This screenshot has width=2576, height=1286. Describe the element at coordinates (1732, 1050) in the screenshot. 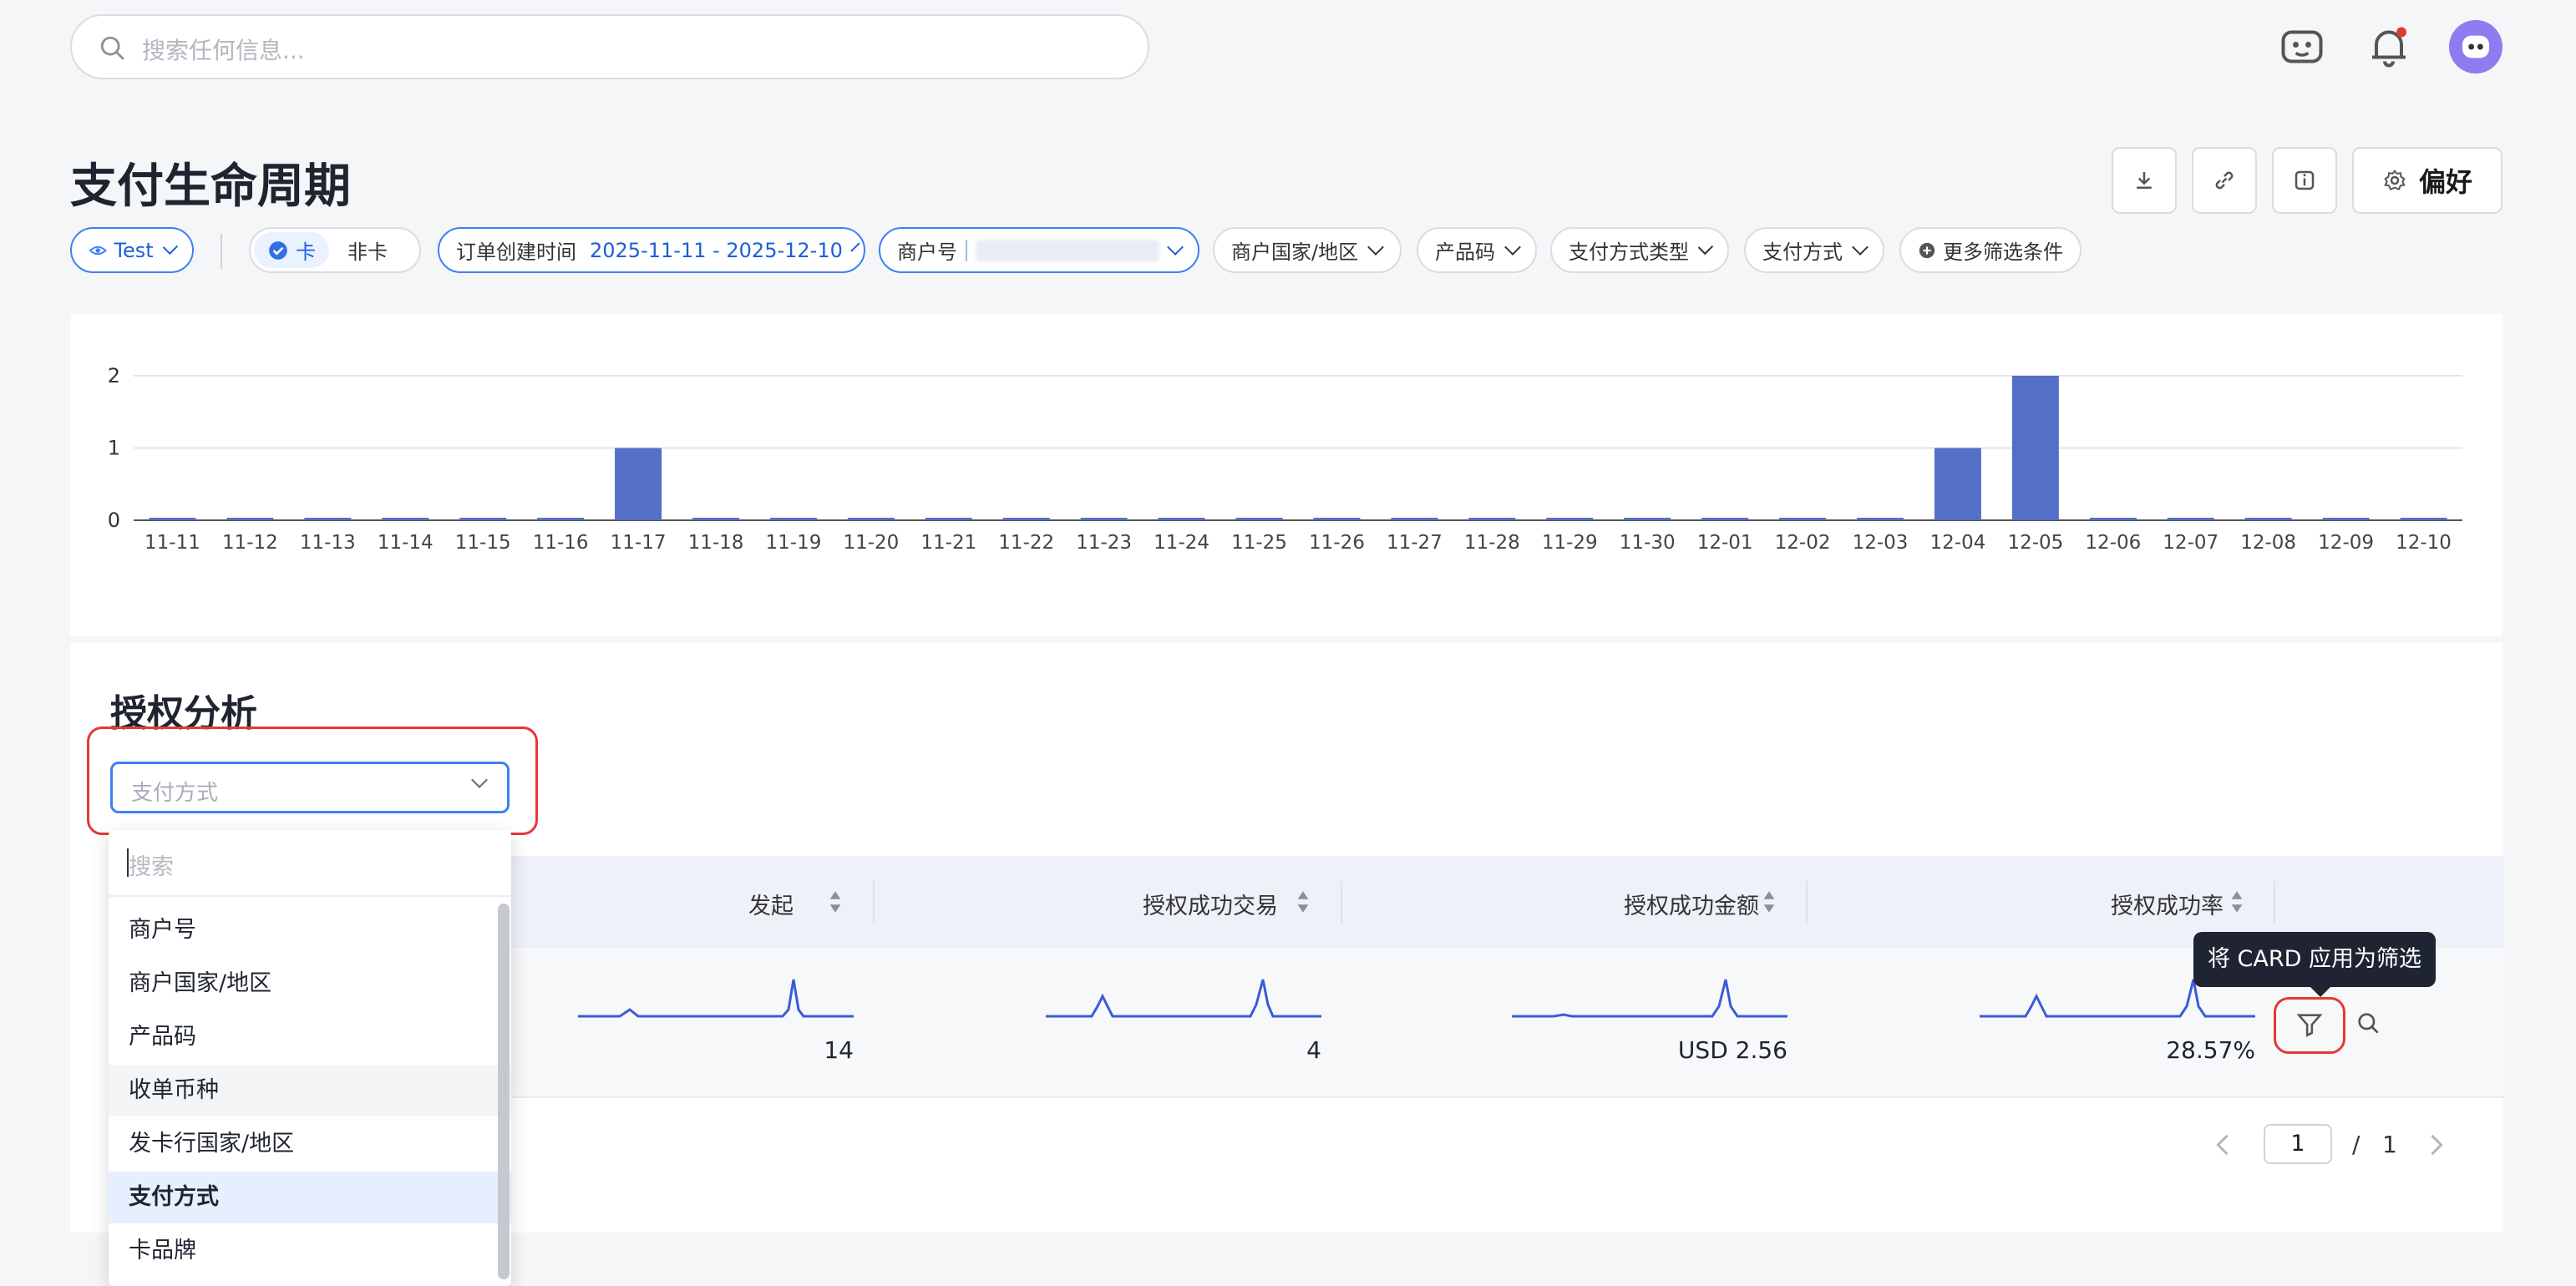

I see `cell-auth-success-amount: USD 2.56` at that location.